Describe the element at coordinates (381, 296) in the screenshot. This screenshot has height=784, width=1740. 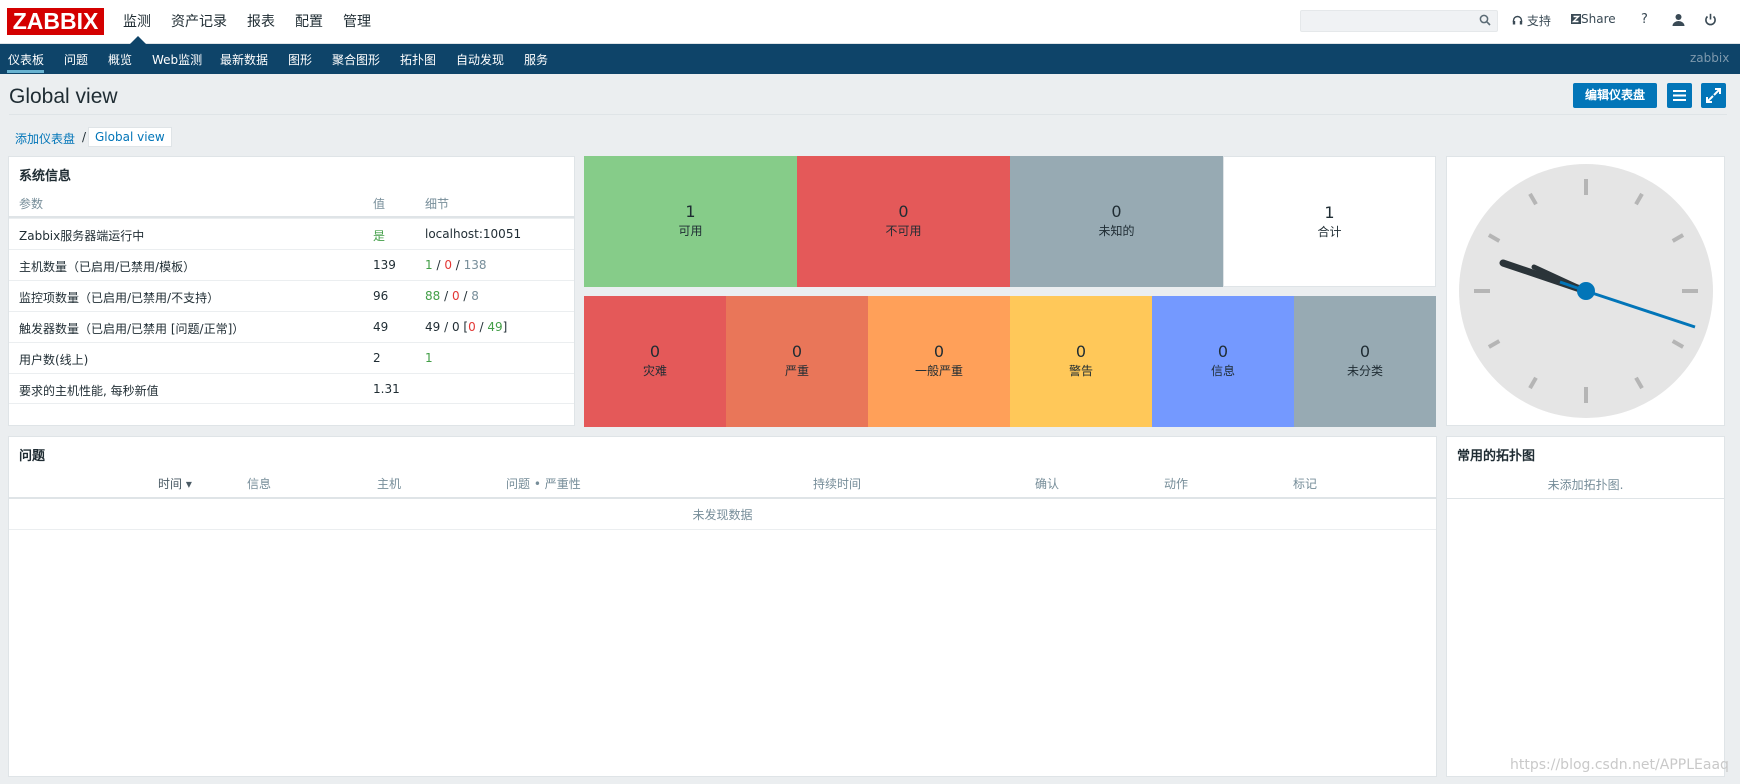
I see `row-value: 96` at that location.